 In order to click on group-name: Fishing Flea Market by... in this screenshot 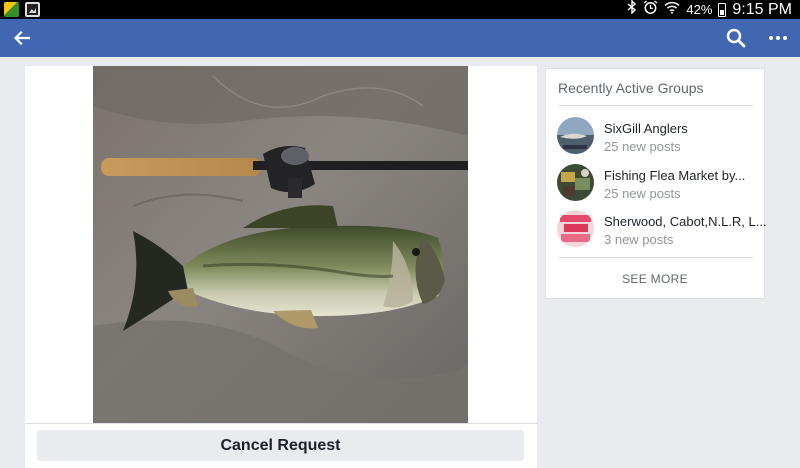, I will do `click(675, 175)`.